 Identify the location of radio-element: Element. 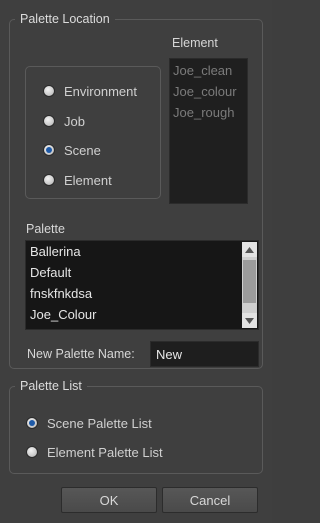
(77, 180).